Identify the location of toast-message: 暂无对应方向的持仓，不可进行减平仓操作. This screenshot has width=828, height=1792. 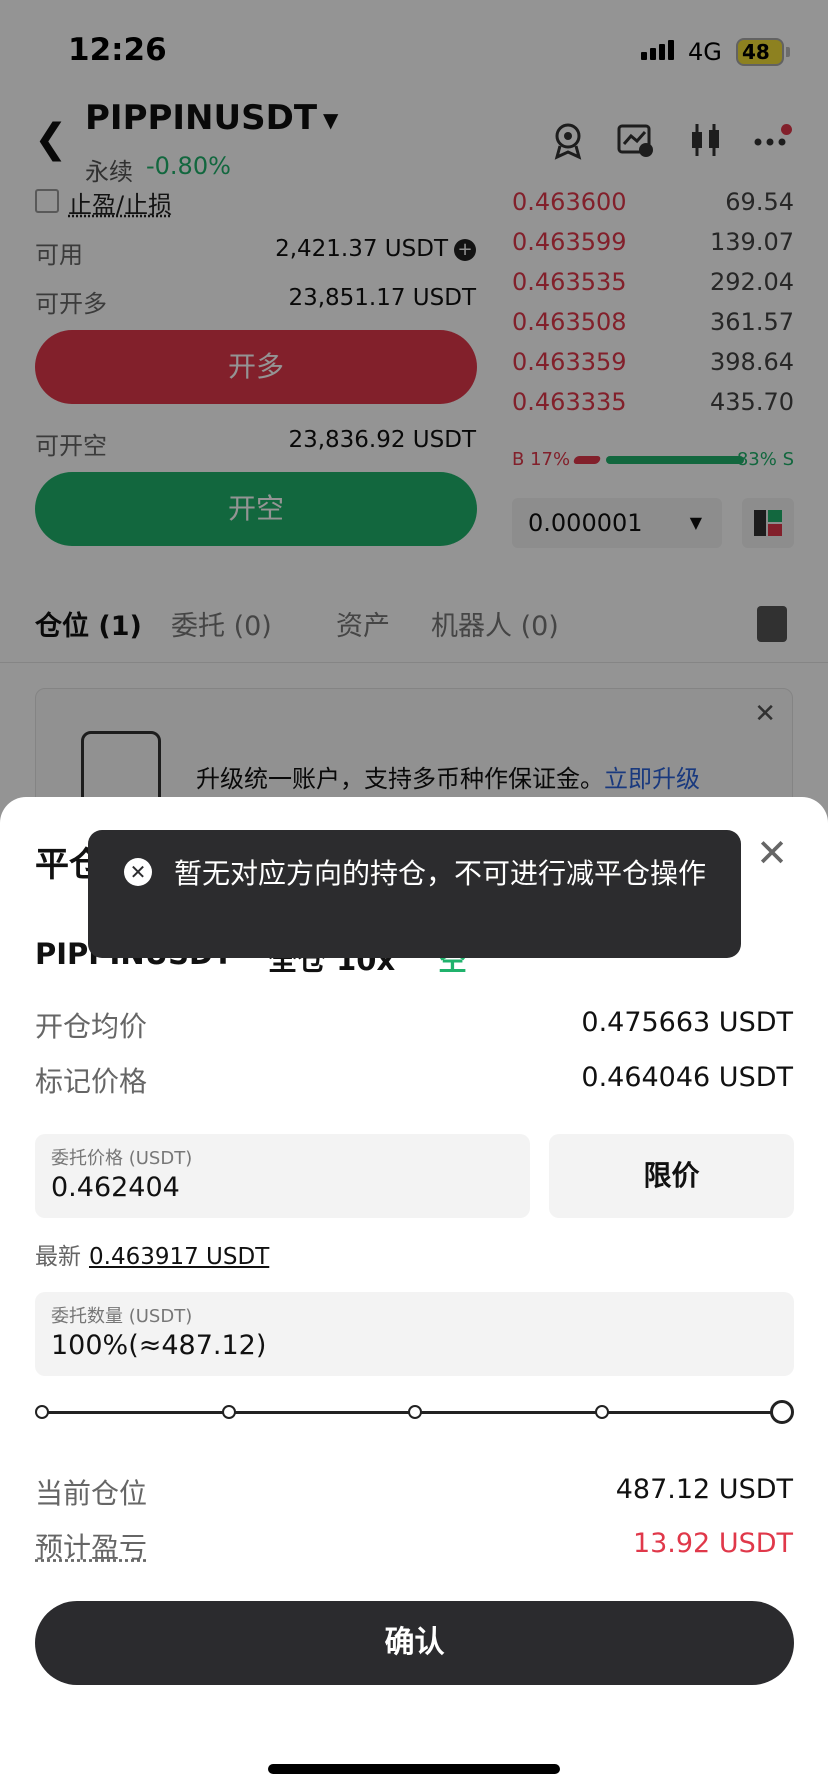
(440, 873).